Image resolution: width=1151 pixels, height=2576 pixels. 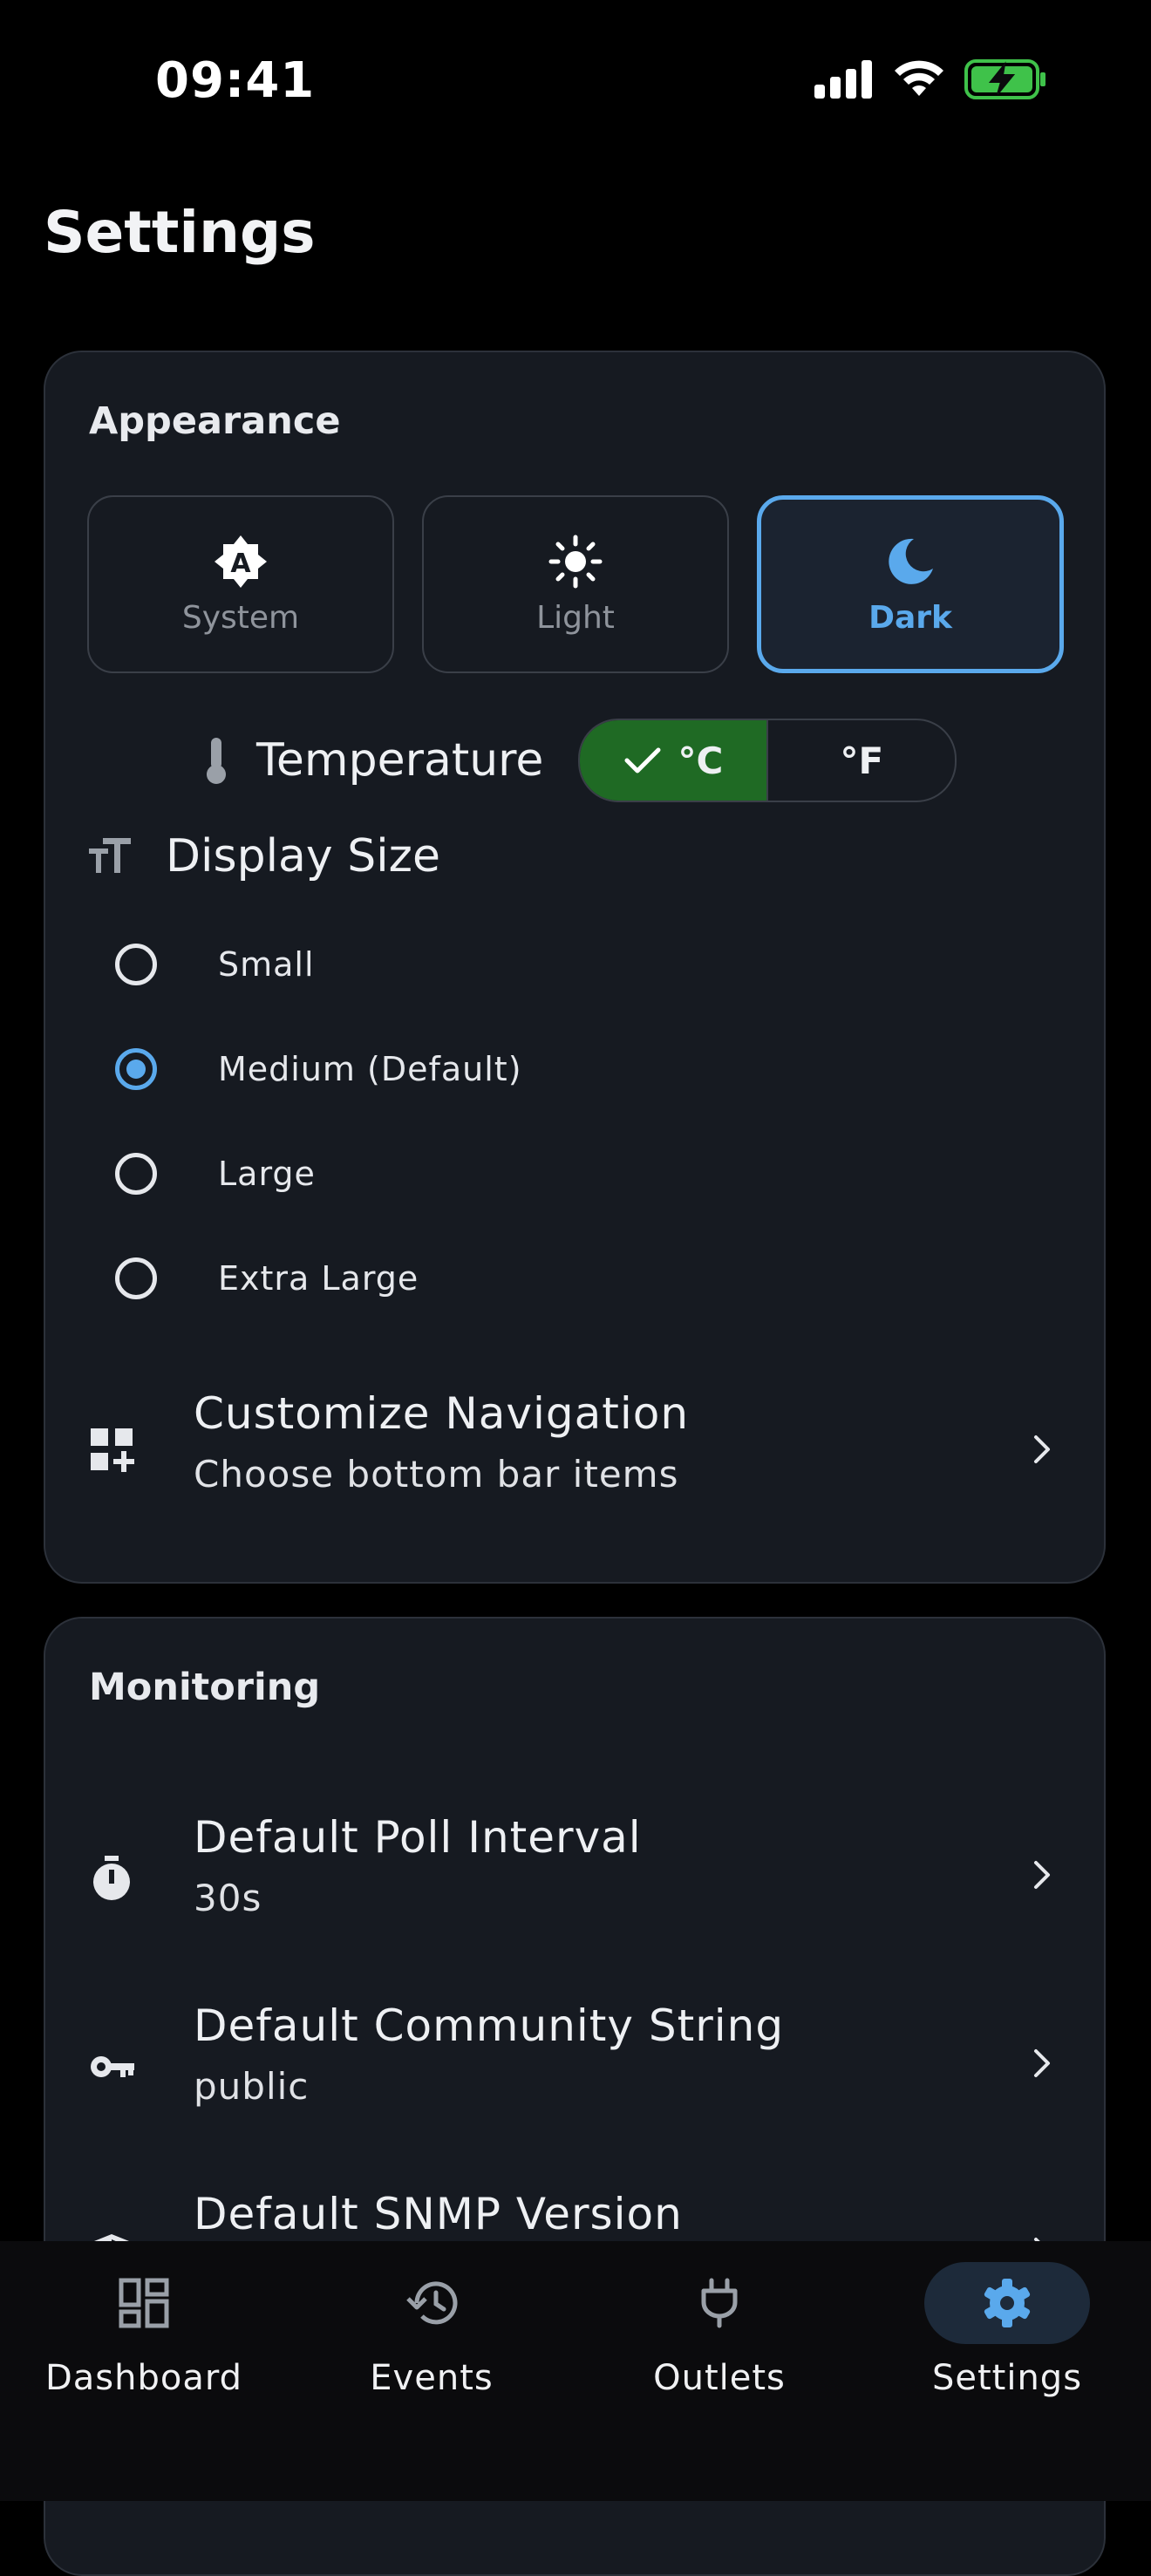 What do you see at coordinates (370, 1069) in the screenshot?
I see `display-size-option-label: Medium (Default)` at bounding box center [370, 1069].